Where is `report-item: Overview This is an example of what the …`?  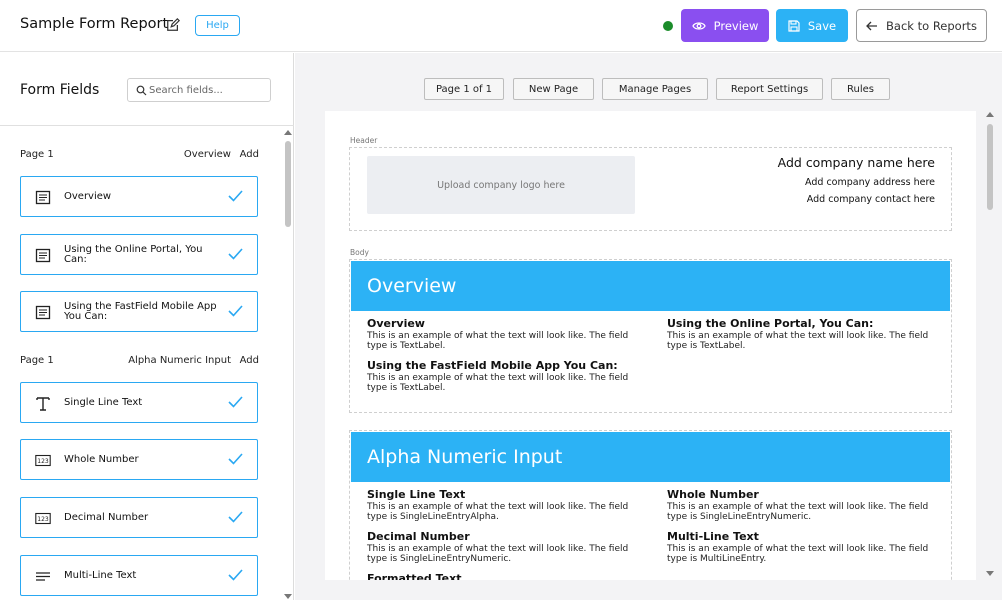 report-item: Overview This is an example of what the … is located at coordinates (501, 334).